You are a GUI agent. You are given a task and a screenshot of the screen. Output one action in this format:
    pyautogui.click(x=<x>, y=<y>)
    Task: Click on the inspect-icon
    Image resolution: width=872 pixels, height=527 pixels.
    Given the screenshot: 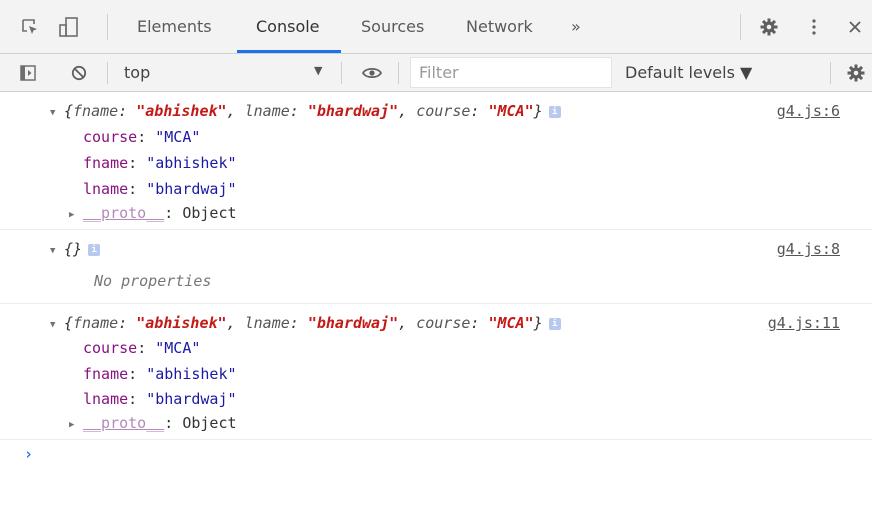 What is the action you would take?
    pyautogui.click(x=30, y=27)
    